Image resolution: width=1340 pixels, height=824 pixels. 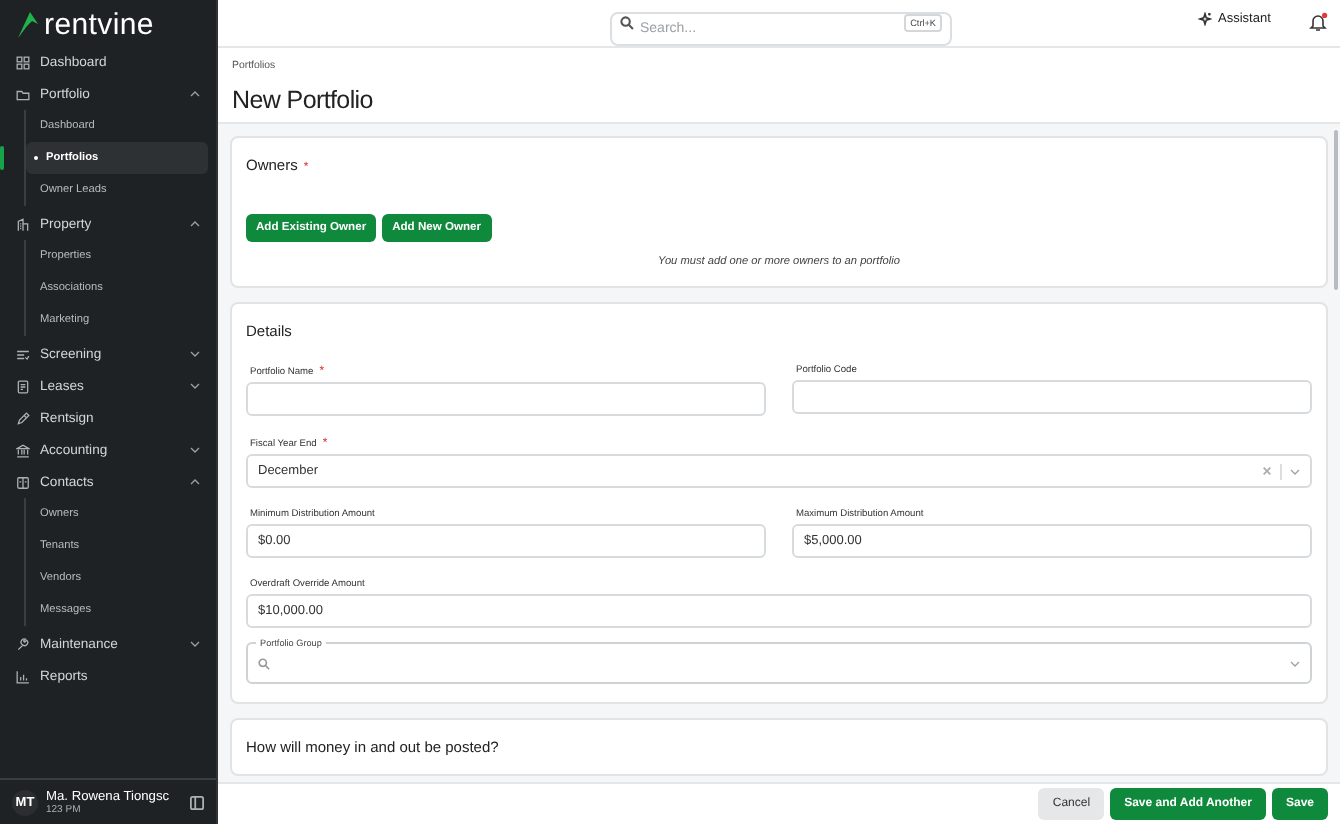 I want to click on logo-text: rentvine, so click(x=99, y=24).